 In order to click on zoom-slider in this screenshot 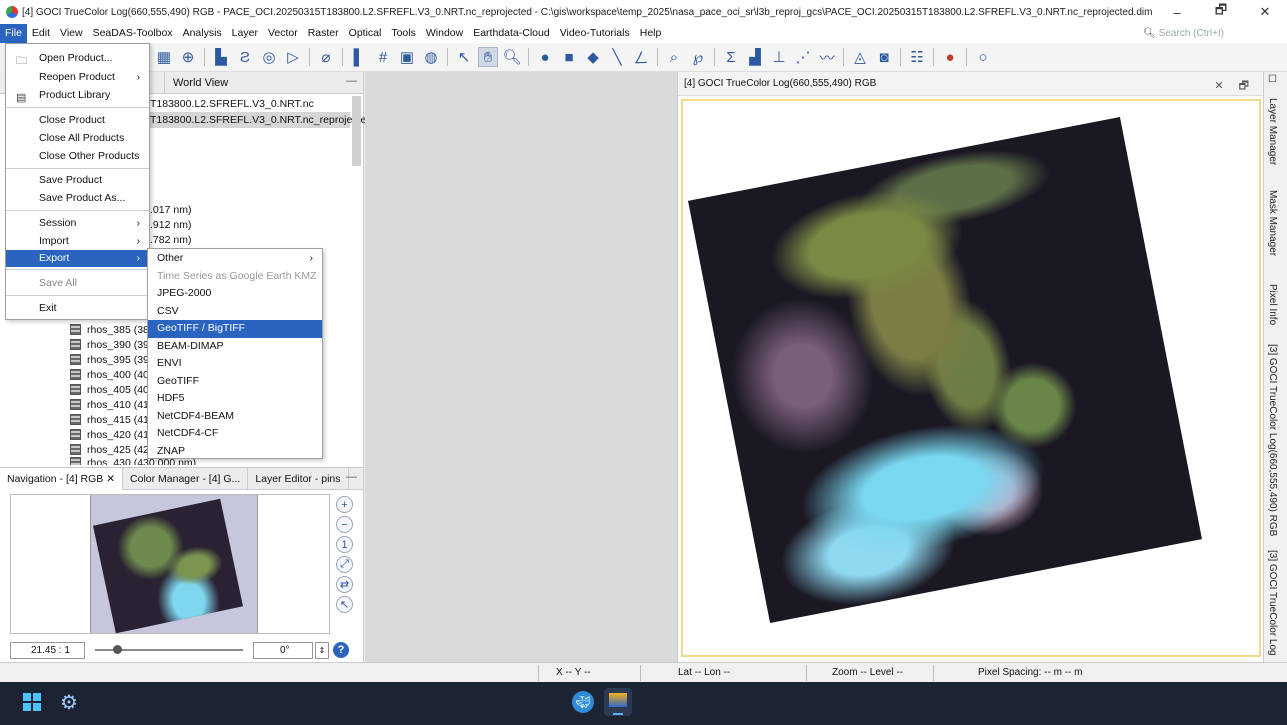, I will do `click(169, 649)`.